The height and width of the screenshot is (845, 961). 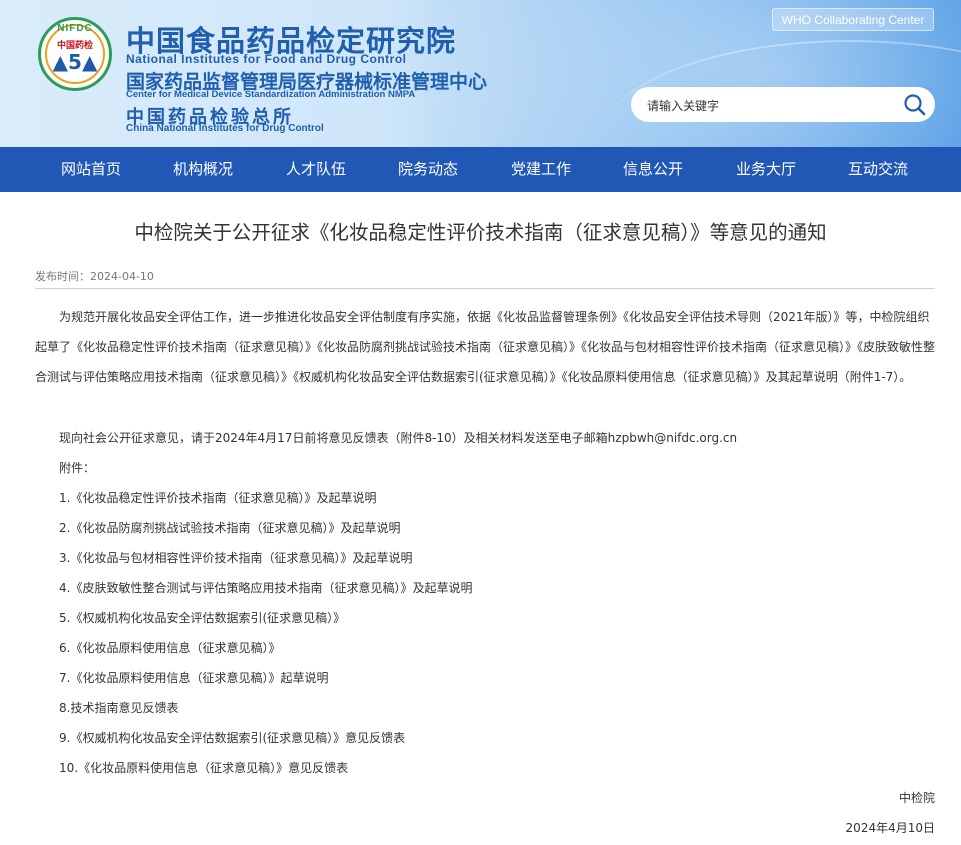 What do you see at coordinates (122, 276) in the screenshot?
I see `publish-date: 2024-04-10` at bounding box center [122, 276].